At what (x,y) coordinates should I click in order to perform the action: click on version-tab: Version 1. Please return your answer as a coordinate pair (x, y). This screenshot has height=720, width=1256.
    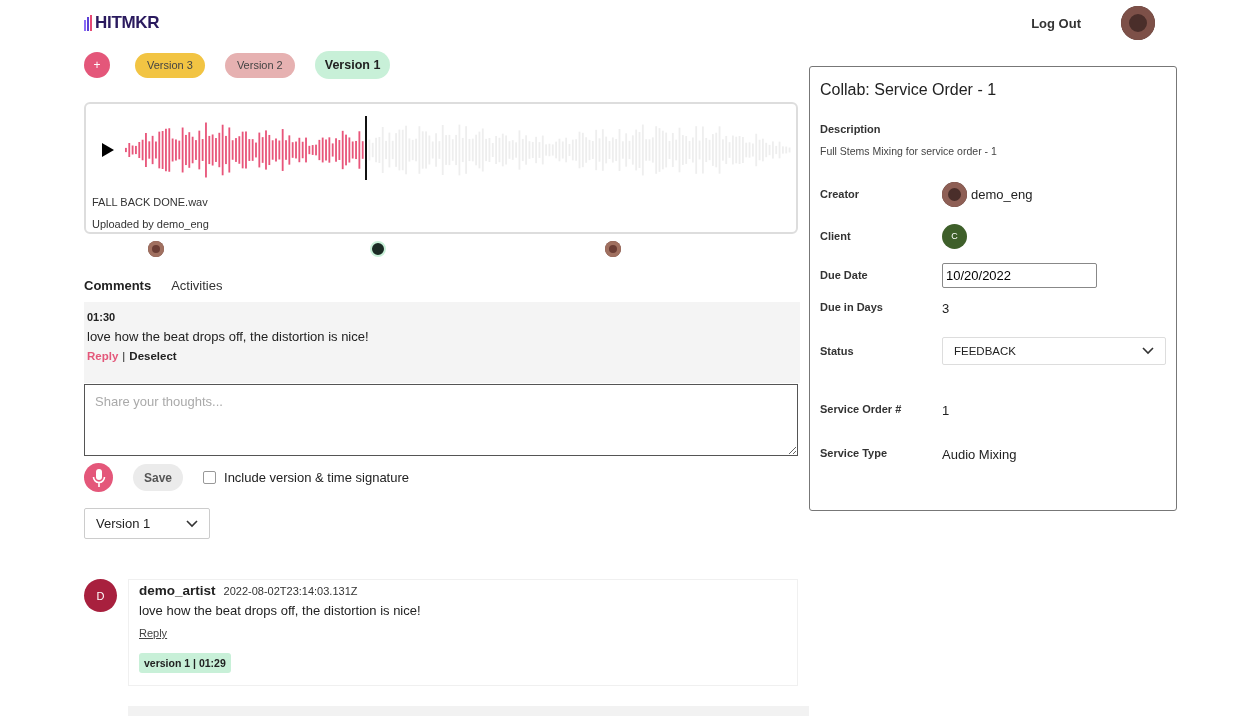
    Looking at the image, I should click on (352, 65).